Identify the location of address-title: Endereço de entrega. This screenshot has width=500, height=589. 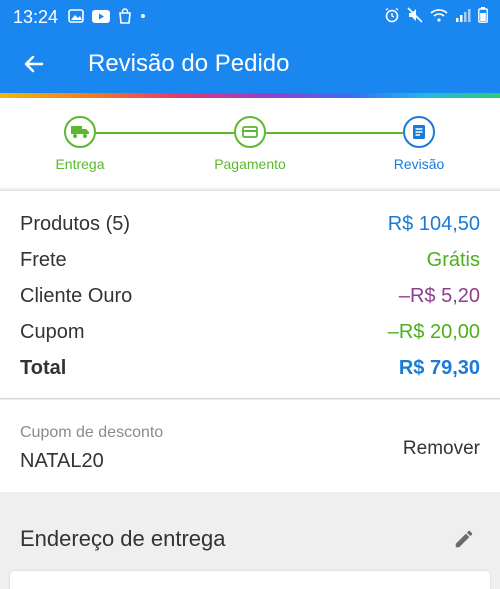
(123, 538).